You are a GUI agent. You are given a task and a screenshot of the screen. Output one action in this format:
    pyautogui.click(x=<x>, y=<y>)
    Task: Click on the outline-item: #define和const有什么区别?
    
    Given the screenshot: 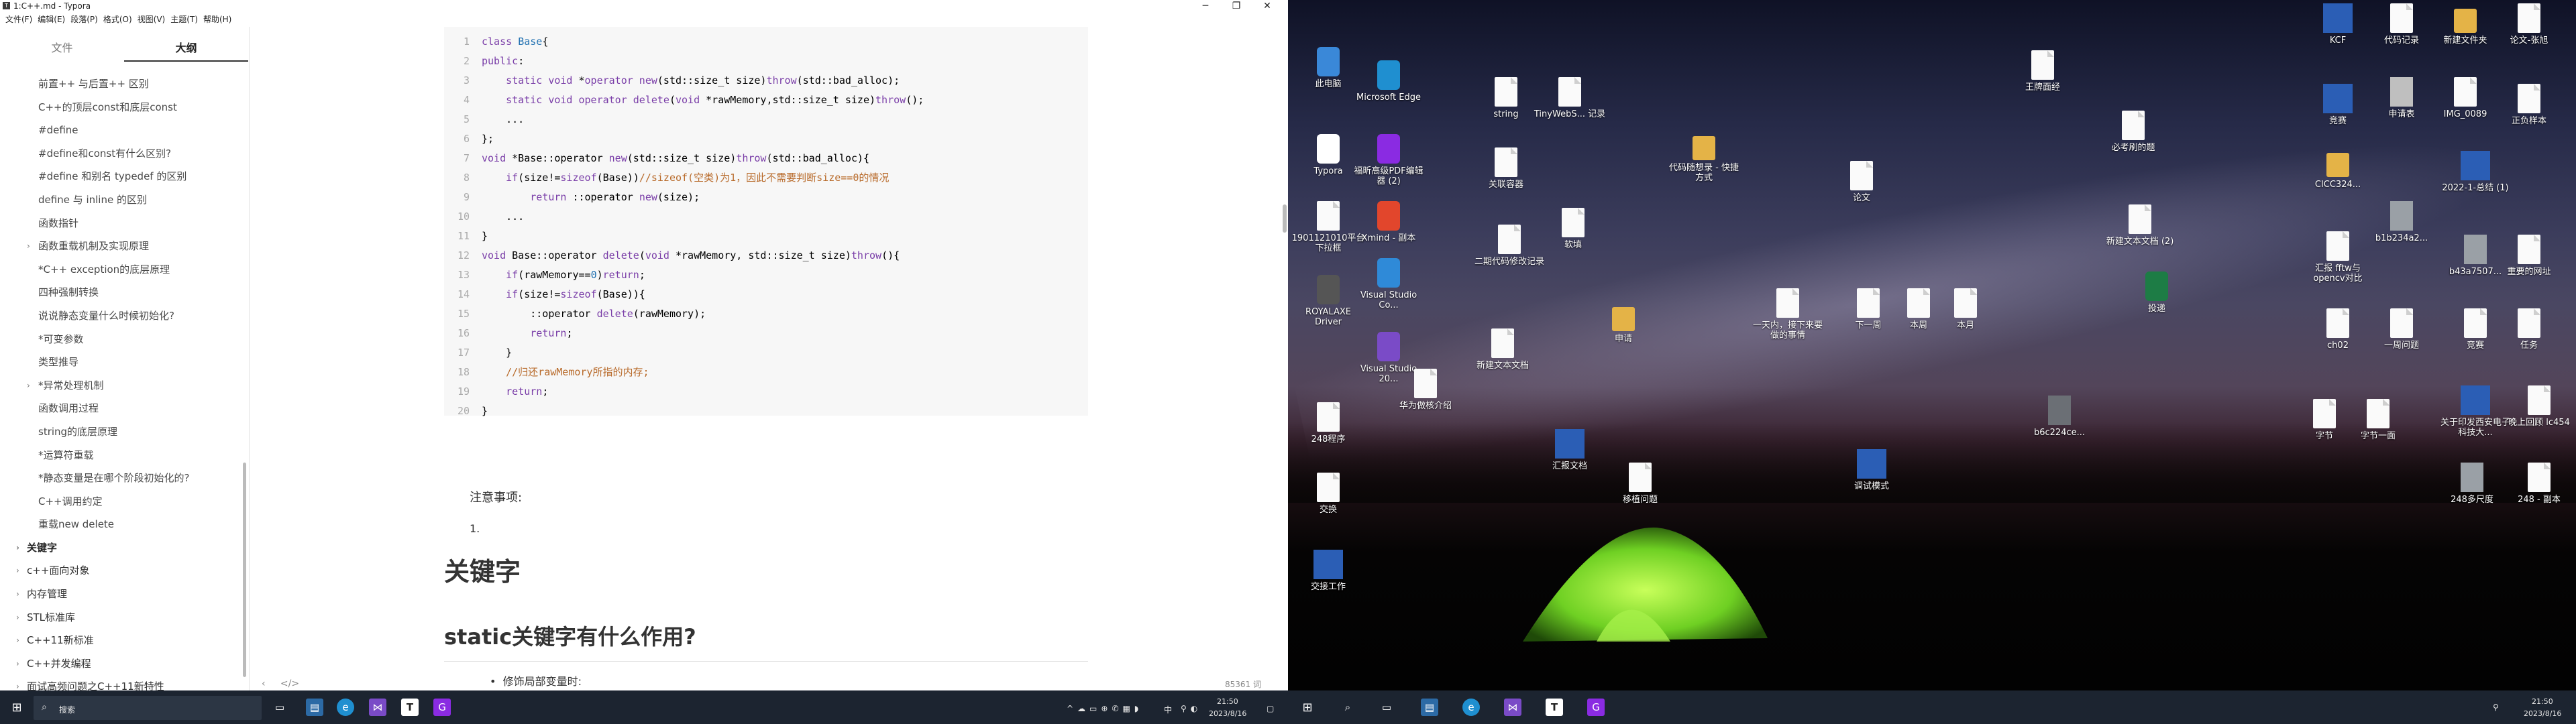 What is the action you would take?
    pyautogui.click(x=124, y=154)
    